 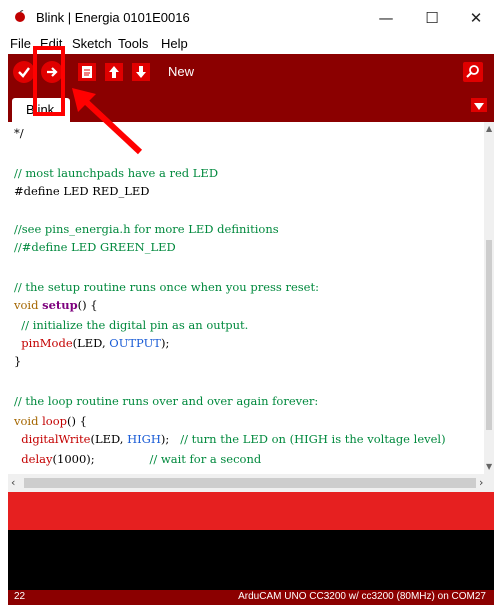 I want to click on code-line: */, so click(x=19, y=133).